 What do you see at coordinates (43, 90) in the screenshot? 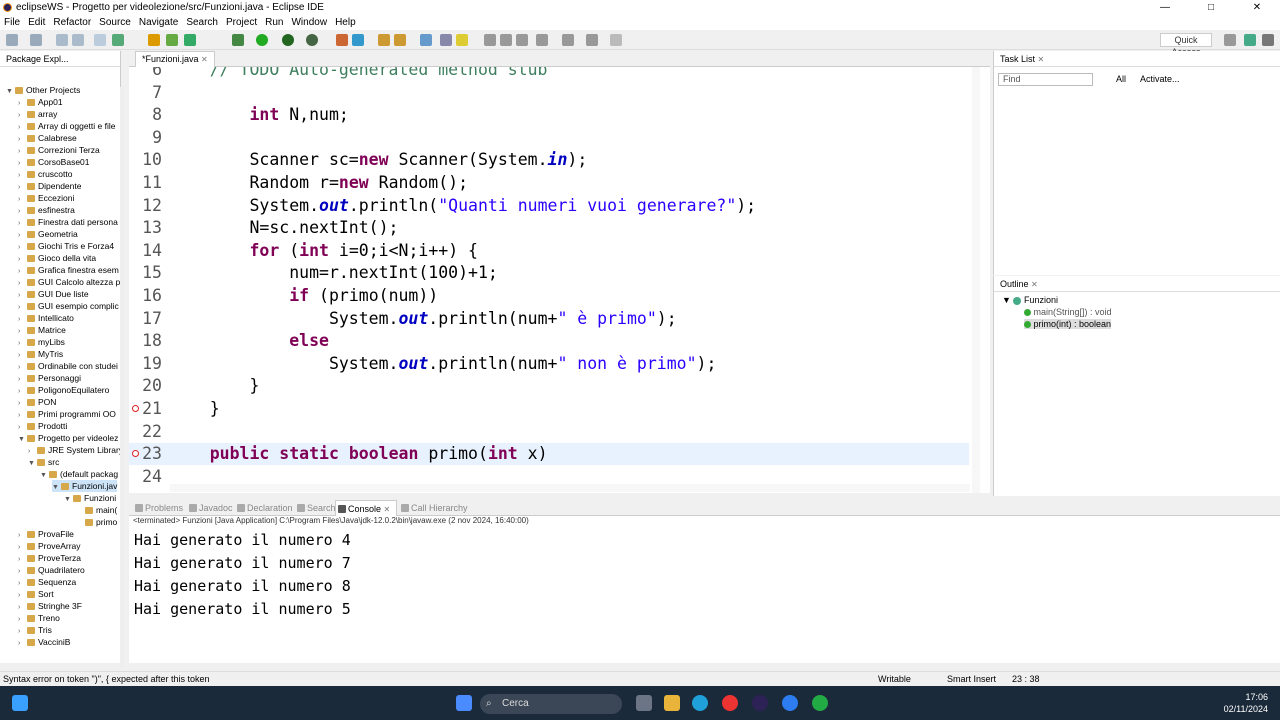
I see `tree-root: ▼ Other Projects` at bounding box center [43, 90].